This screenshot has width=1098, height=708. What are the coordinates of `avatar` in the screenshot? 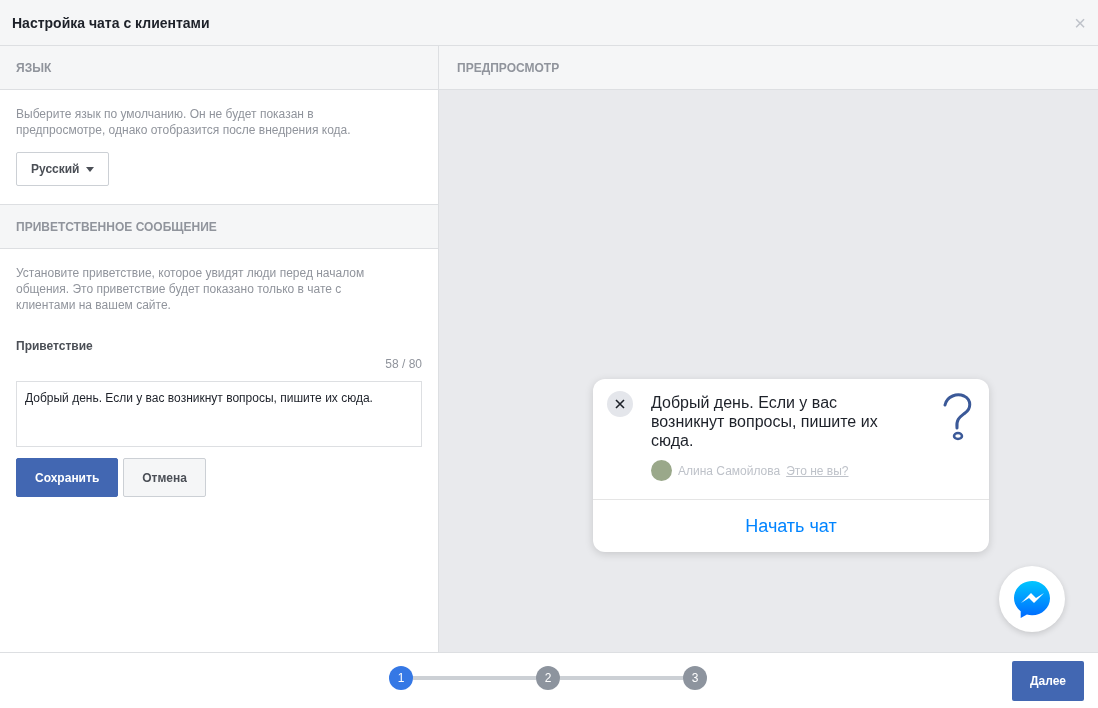 It's located at (661, 470).